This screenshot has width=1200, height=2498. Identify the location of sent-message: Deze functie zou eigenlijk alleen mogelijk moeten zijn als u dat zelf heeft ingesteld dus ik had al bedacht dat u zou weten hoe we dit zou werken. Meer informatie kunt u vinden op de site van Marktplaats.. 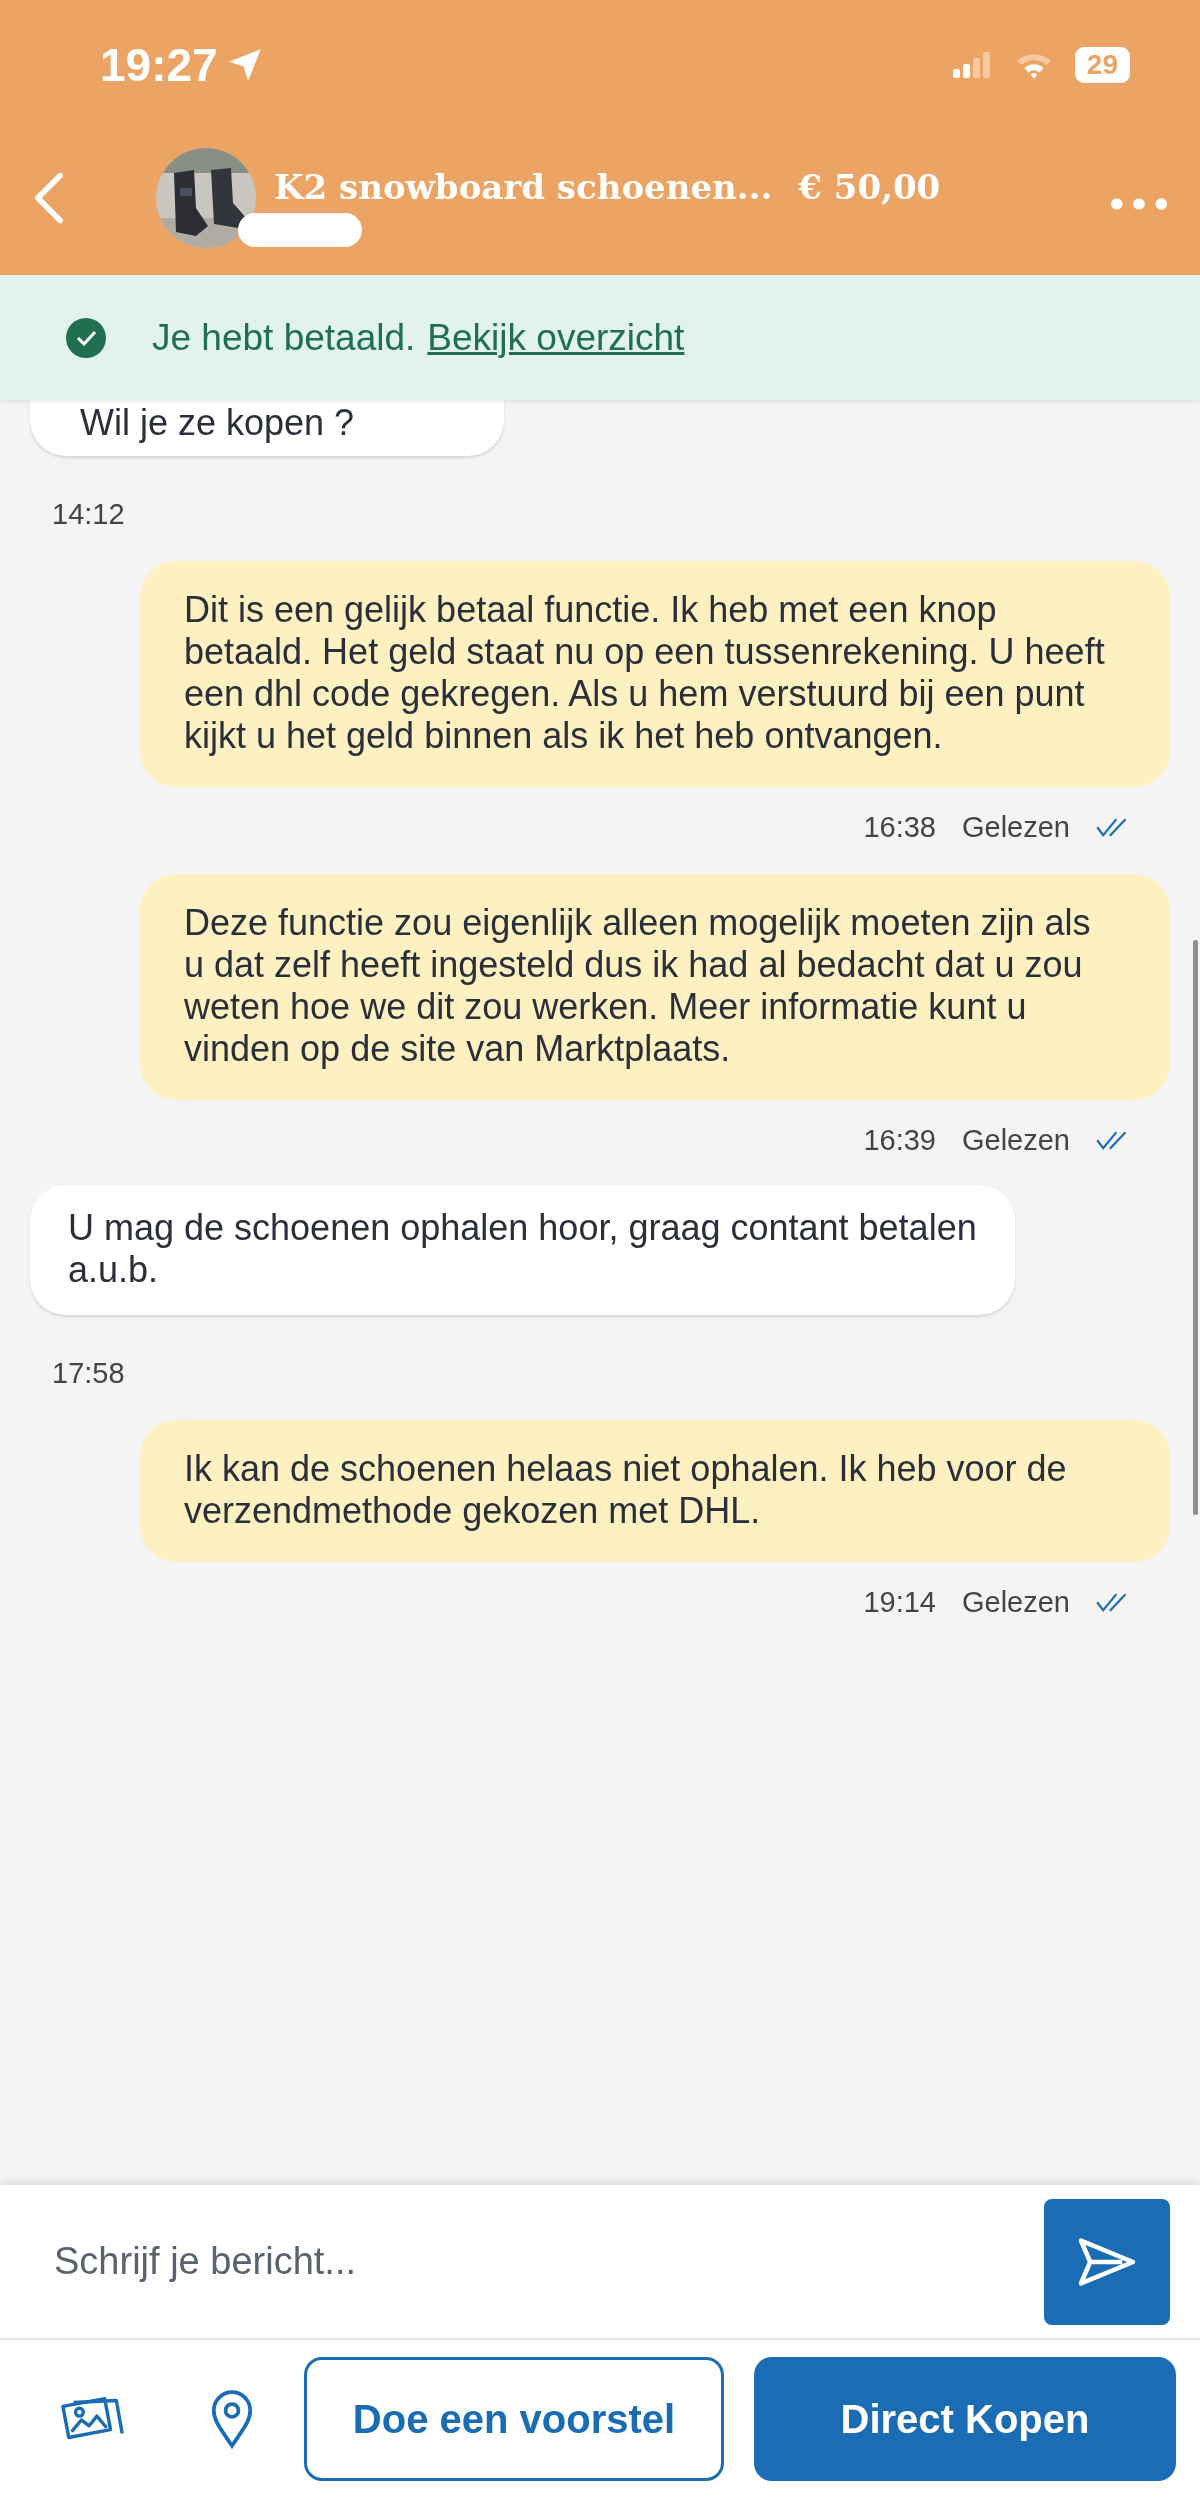
(655, 987).